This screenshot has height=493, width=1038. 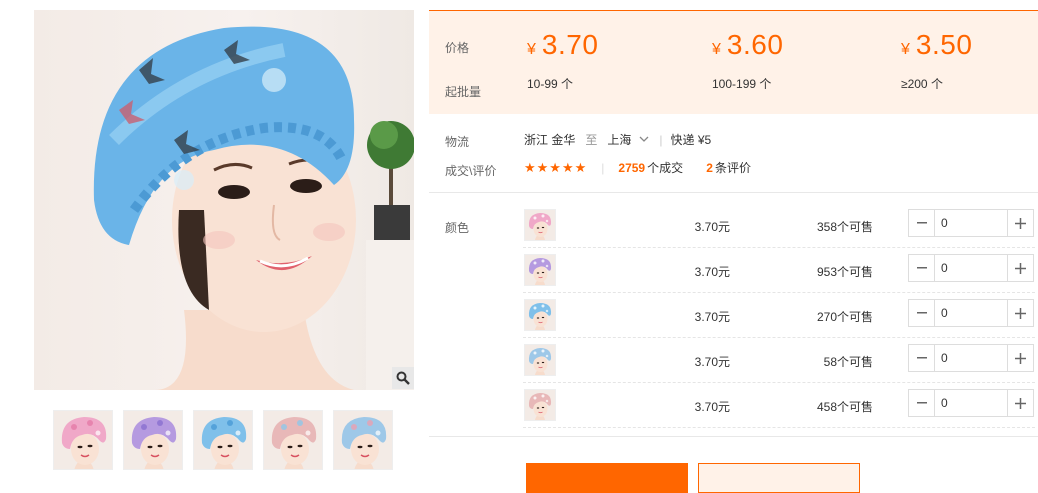 I want to click on to-word: 至, so click(x=591, y=140).